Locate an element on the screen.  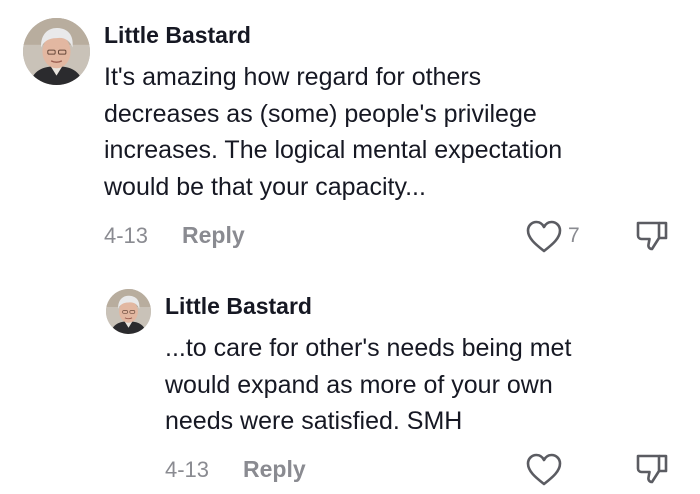
comment-text-line: needs were satisfied. SMH is located at coordinates (314, 421).